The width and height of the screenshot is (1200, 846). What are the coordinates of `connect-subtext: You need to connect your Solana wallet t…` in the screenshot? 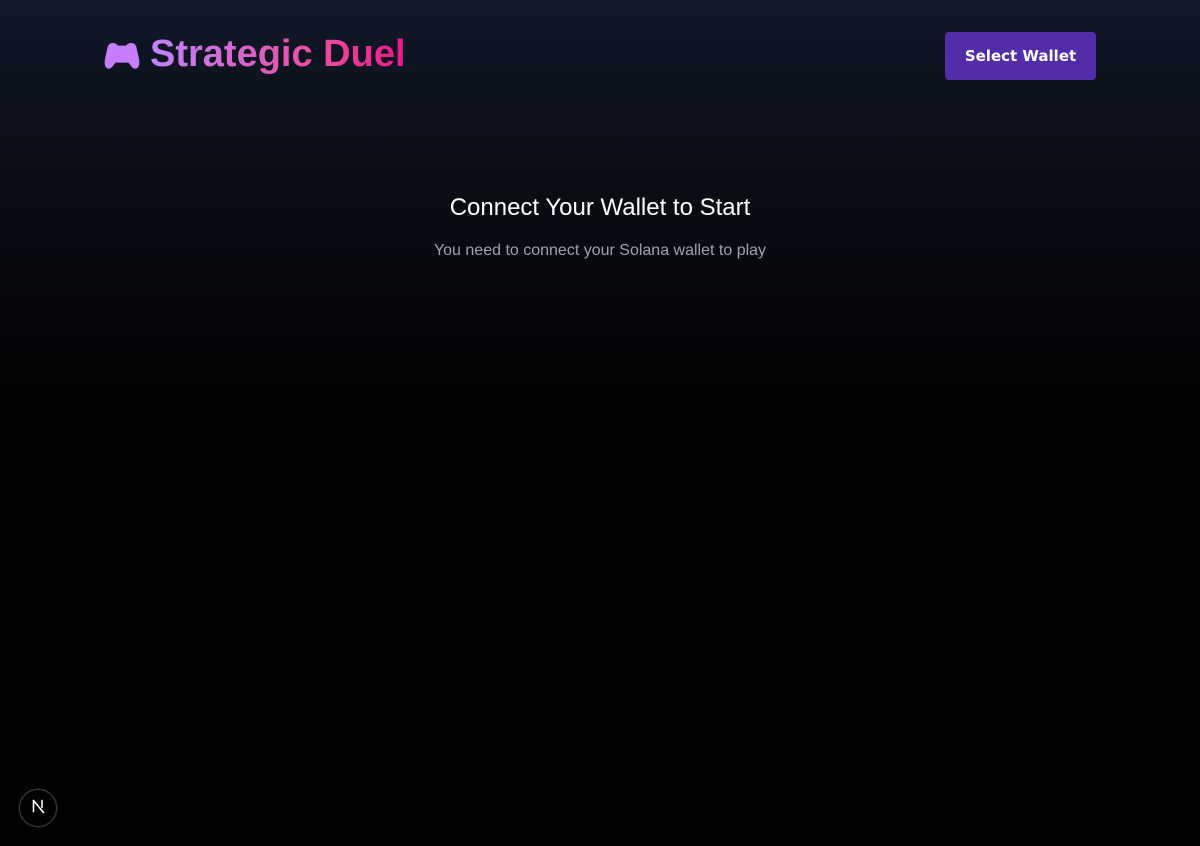 It's located at (600, 250).